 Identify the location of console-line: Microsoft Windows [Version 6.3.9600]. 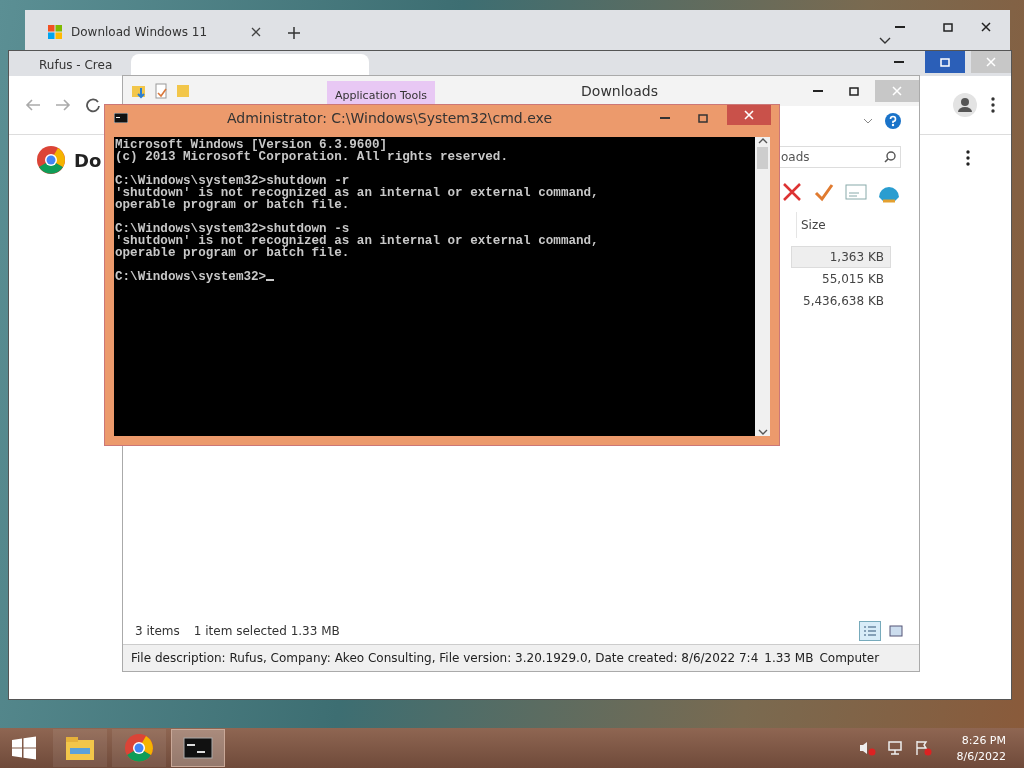
(251, 145).